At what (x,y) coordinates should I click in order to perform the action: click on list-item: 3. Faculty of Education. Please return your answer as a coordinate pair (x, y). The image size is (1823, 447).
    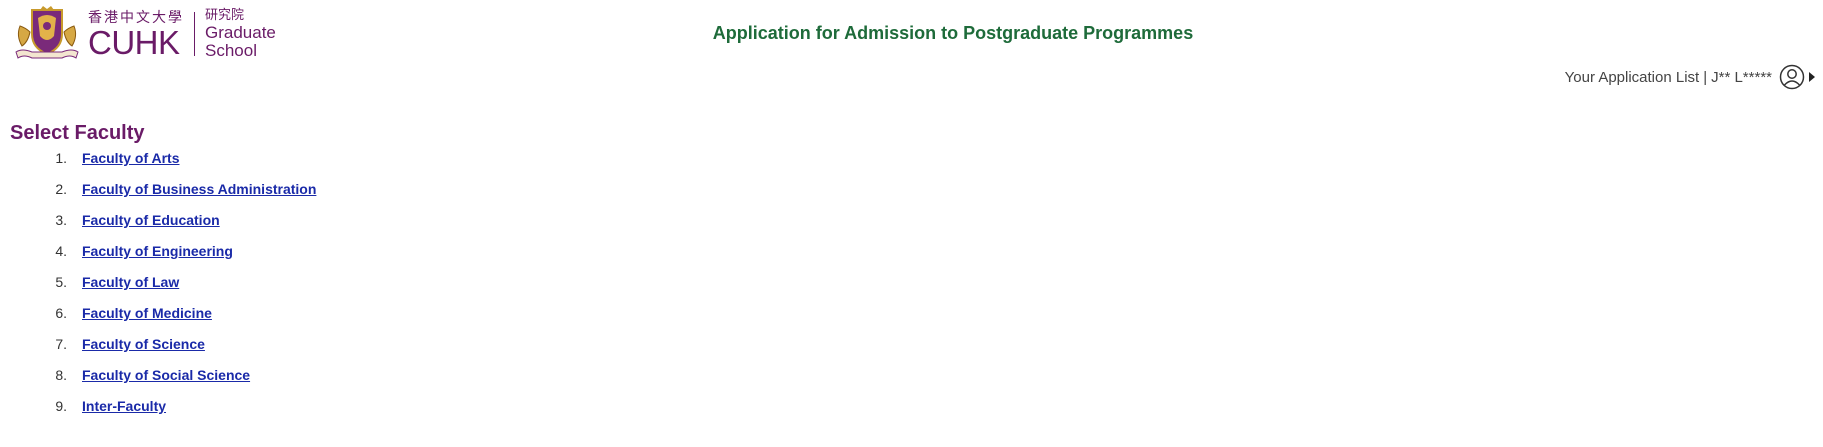
    Looking at the image, I should click on (180, 227).